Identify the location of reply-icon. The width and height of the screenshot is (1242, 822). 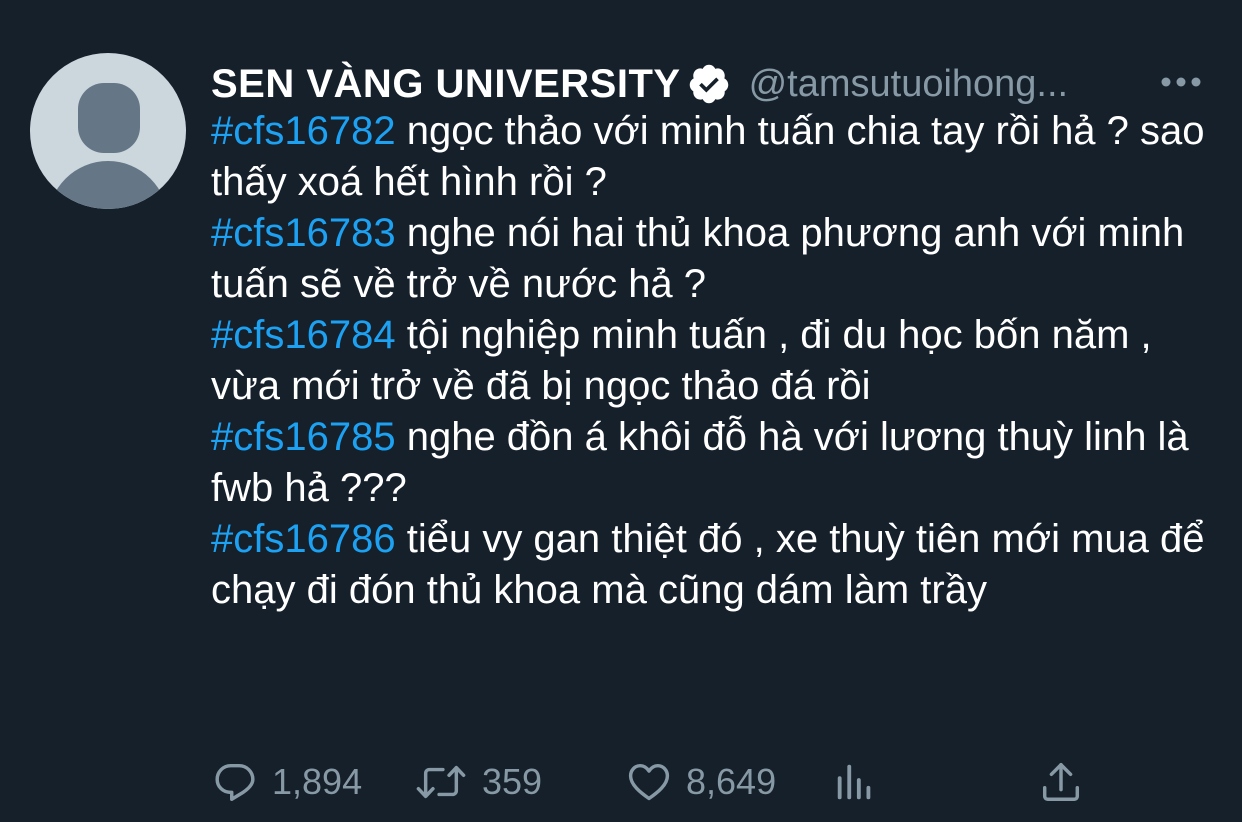
(235, 782).